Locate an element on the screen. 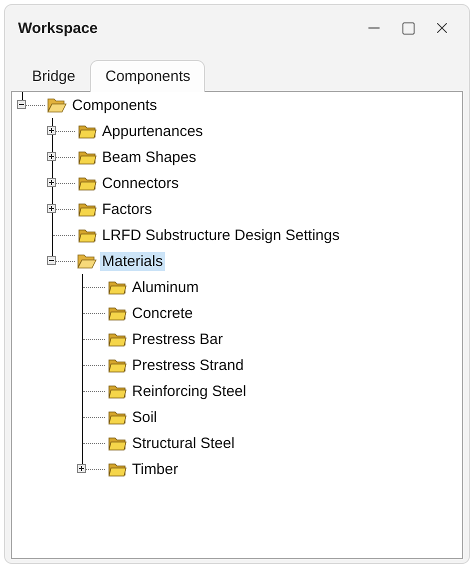 The image size is (476, 570). tree-item: Factors is located at coordinates (127, 209).